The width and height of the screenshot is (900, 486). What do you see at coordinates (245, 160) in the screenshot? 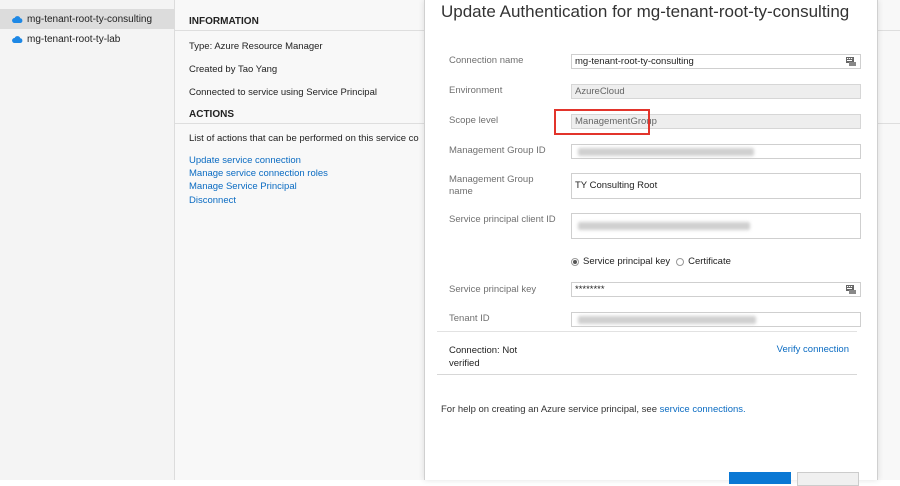
I see `update-service-connection-link: Update service connection` at bounding box center [245, 160].